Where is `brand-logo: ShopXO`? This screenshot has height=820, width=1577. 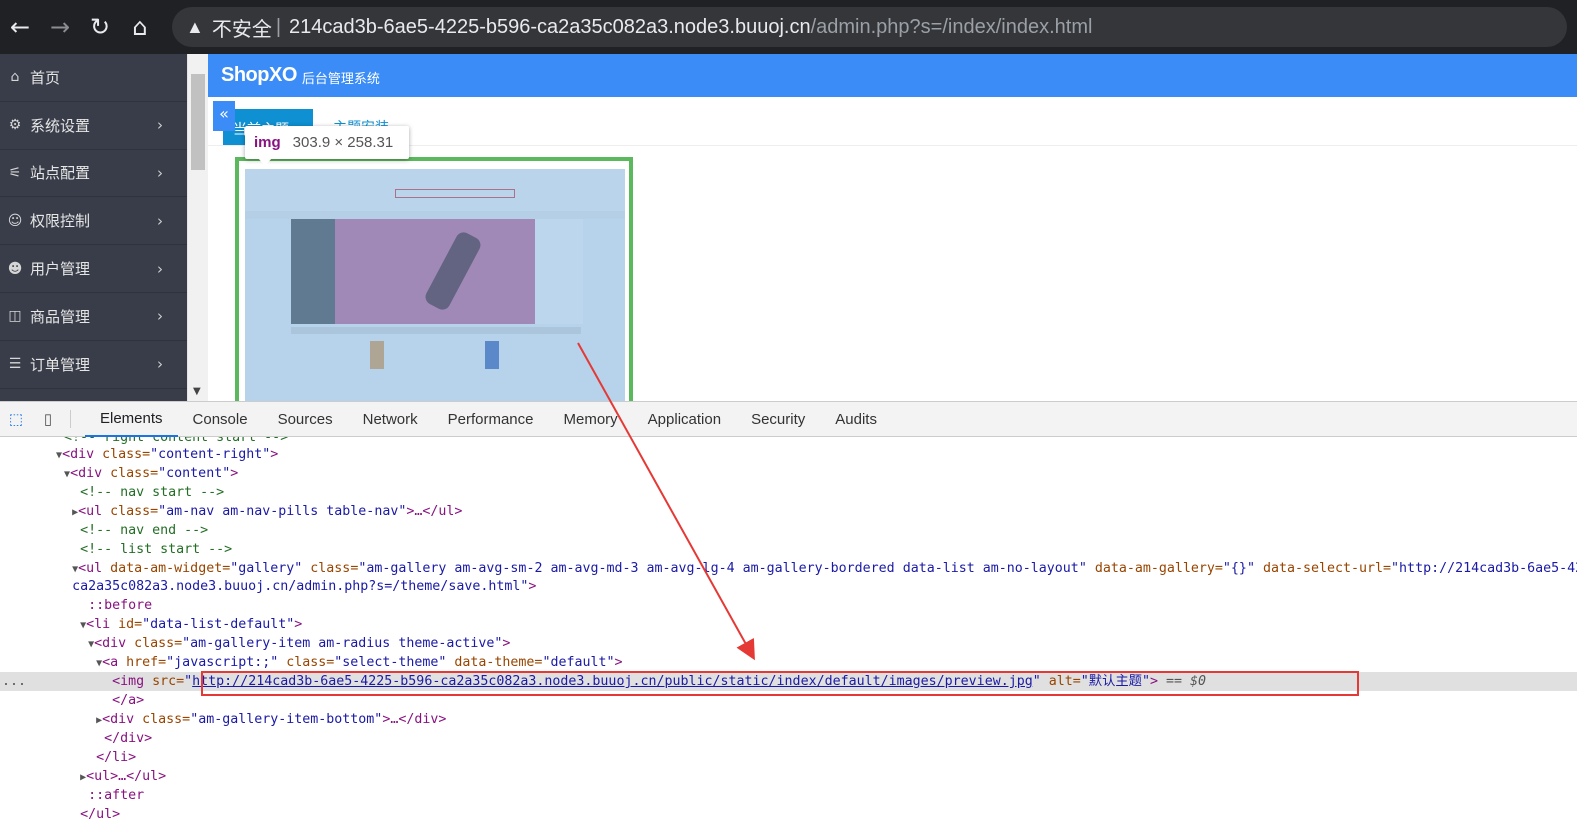 brand-logo: ShopXO is located at coordinates (259, 75).